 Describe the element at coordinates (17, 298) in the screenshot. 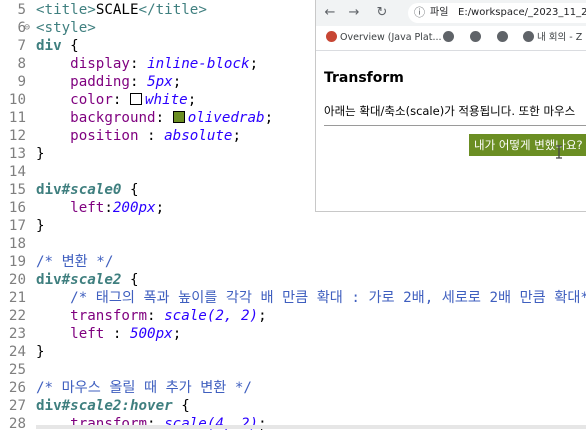

I see `line-number: 21` at that location.